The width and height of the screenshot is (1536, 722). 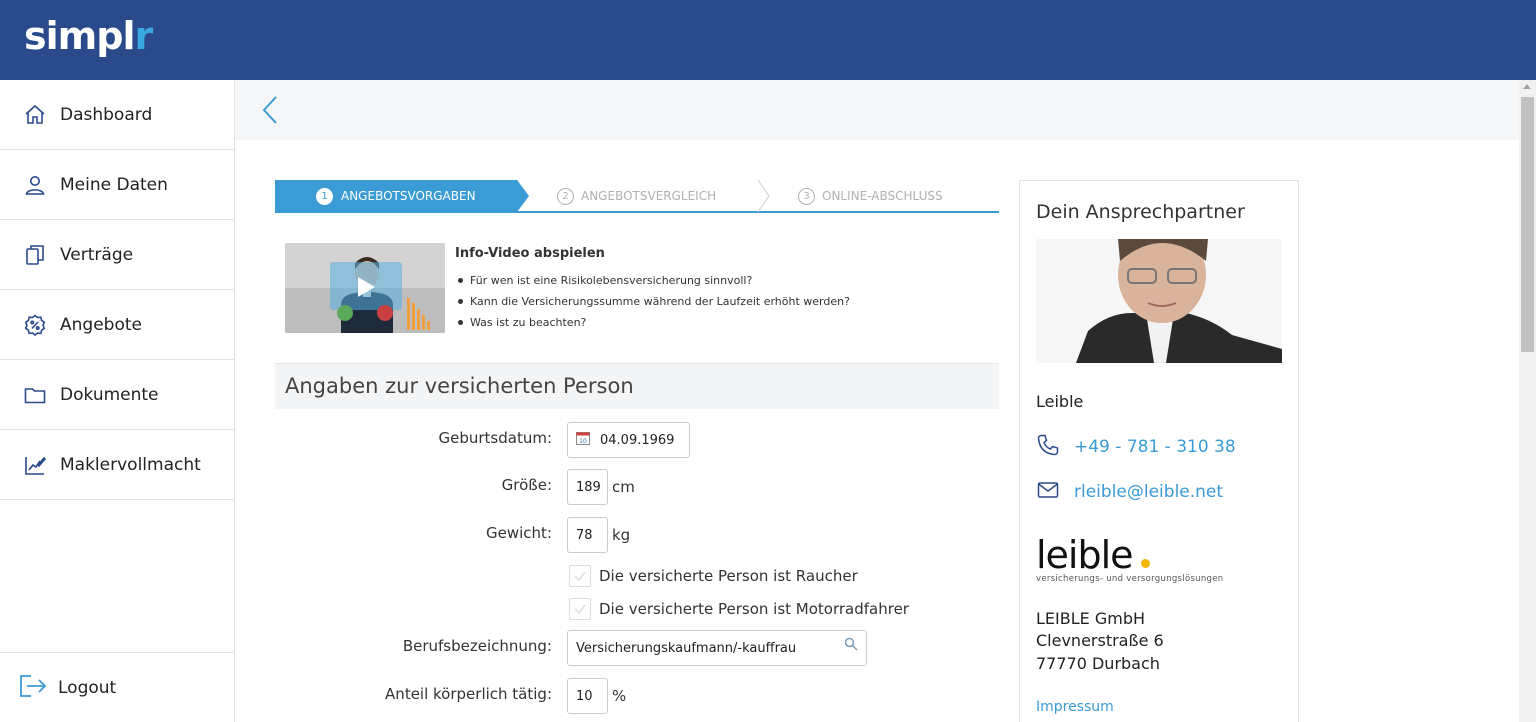 I want to click on physical-value: 10, so click(x=584, y=696).